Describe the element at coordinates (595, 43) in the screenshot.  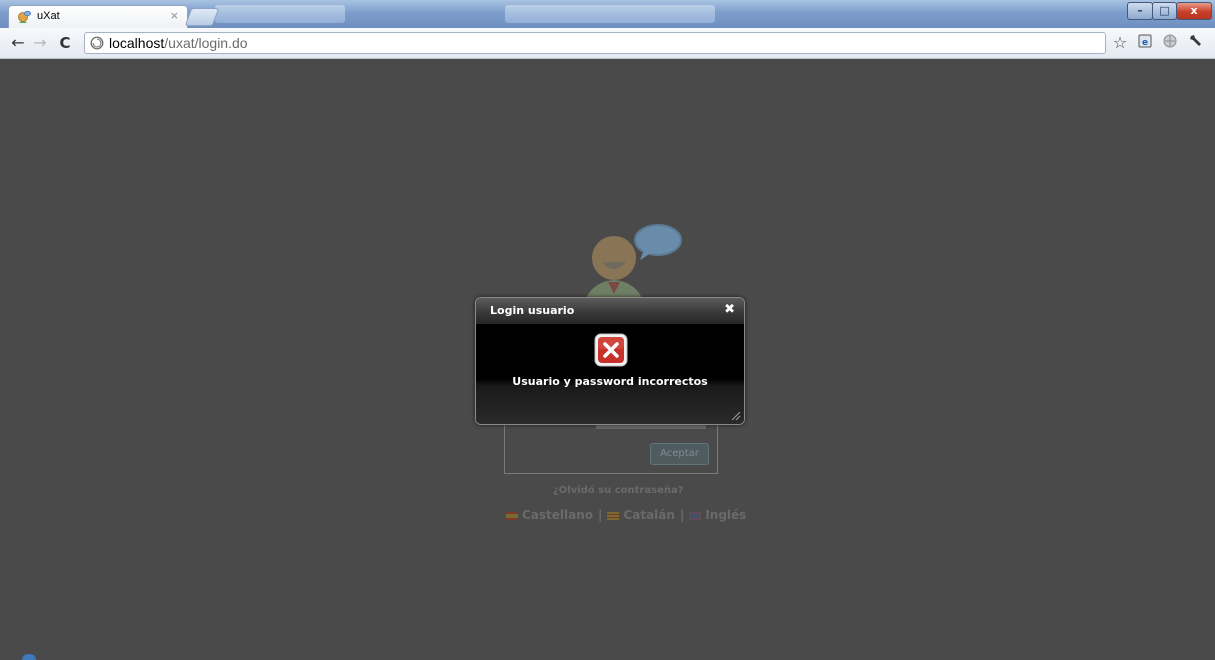
I see `address-bar: localhost/uxat/login.do` at that location.